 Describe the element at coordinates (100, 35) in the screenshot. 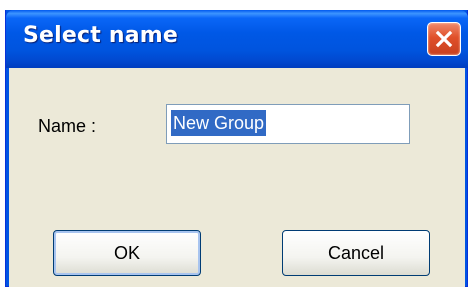

I see `dialog-title: Select name` at that location.